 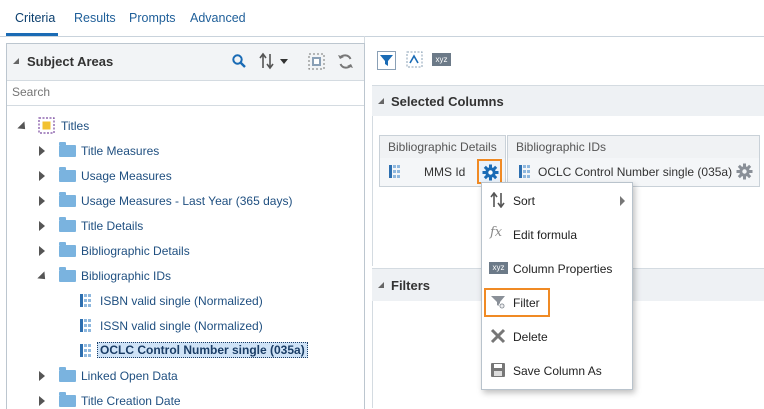 What do you see at coordinates (441, 59) in the screenshot?
I see `column-properties-icon: xyz` at bounding box center [441, 59].